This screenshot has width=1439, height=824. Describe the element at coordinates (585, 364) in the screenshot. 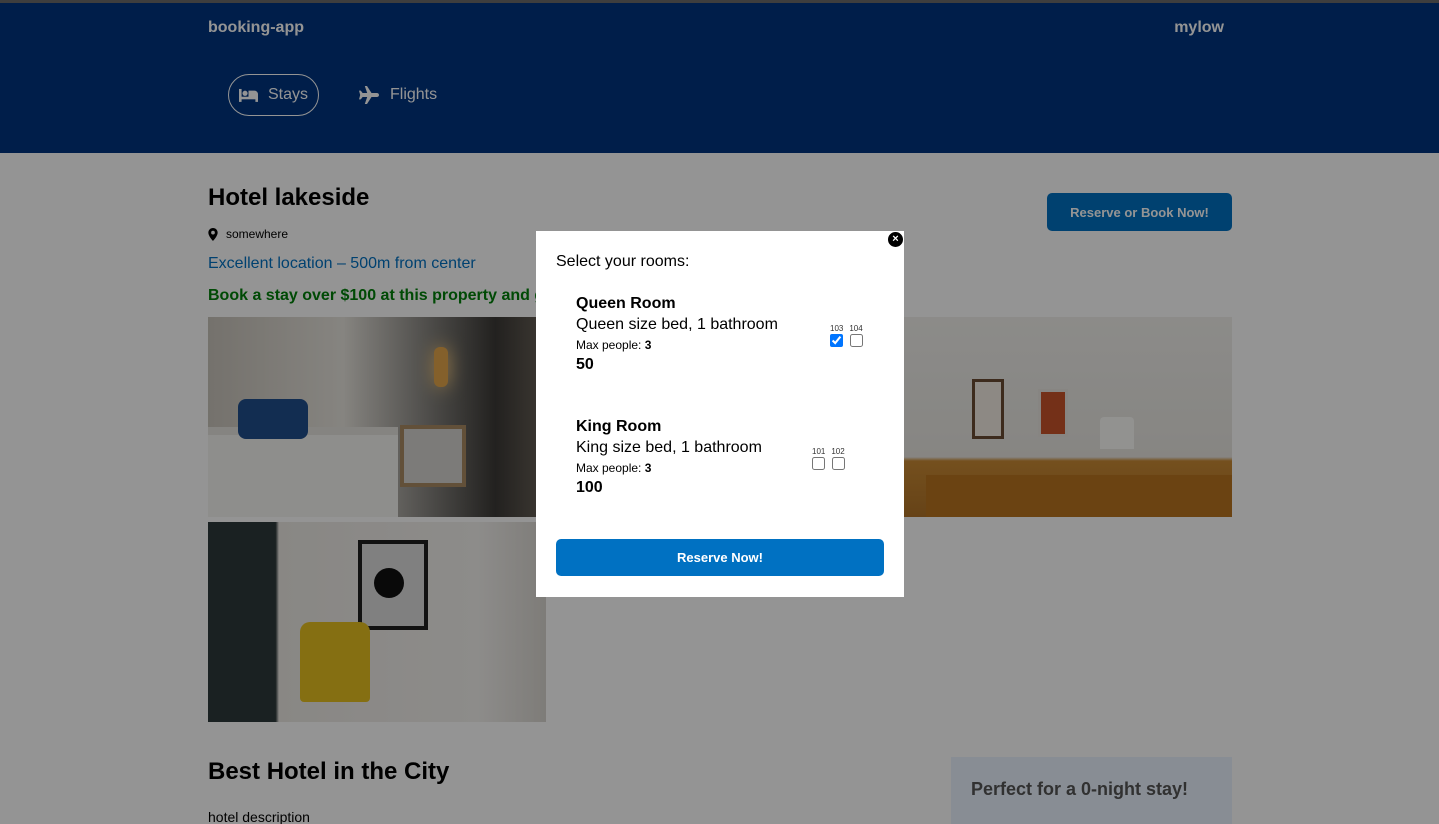

I see `room-price: 50` at that location.